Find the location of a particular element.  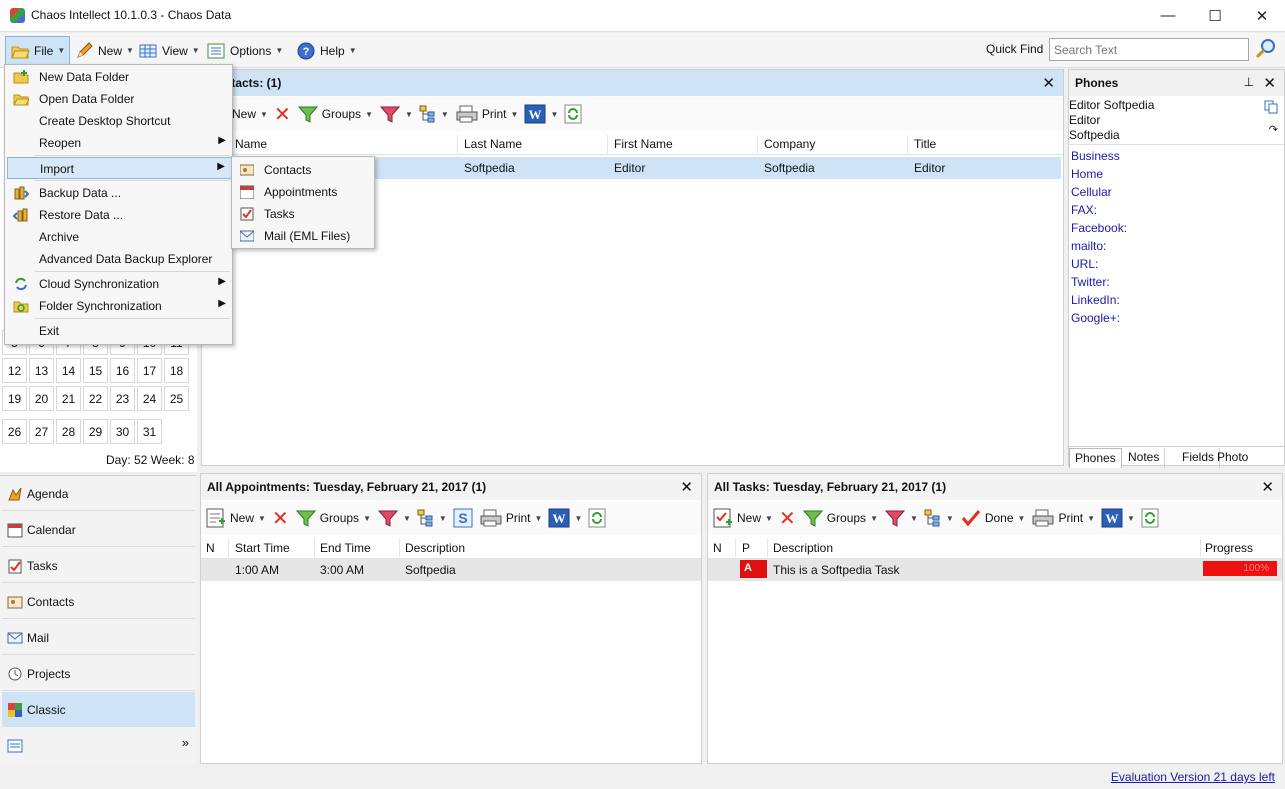

help-menu-button: ? Help ▼ is located at coordinates (326, 50).